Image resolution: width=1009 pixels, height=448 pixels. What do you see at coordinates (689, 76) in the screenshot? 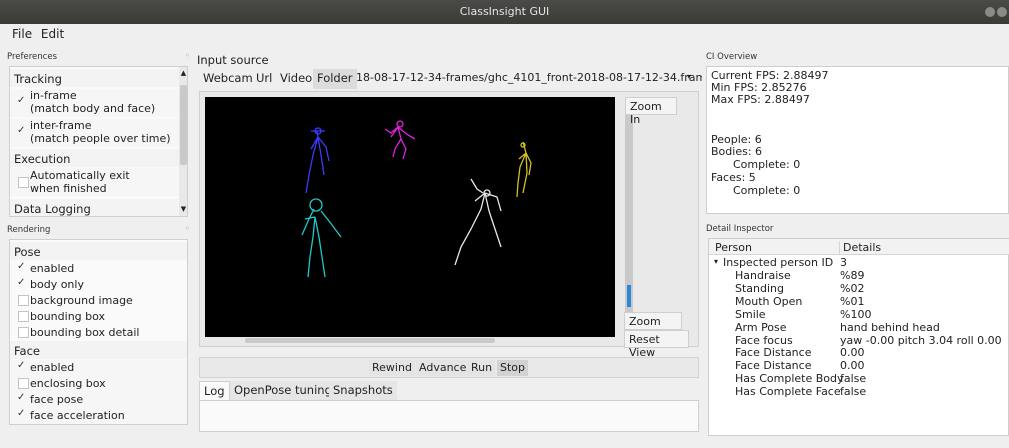
I see `chevron-down-icon: ▾` at bounding box center [689, 76].